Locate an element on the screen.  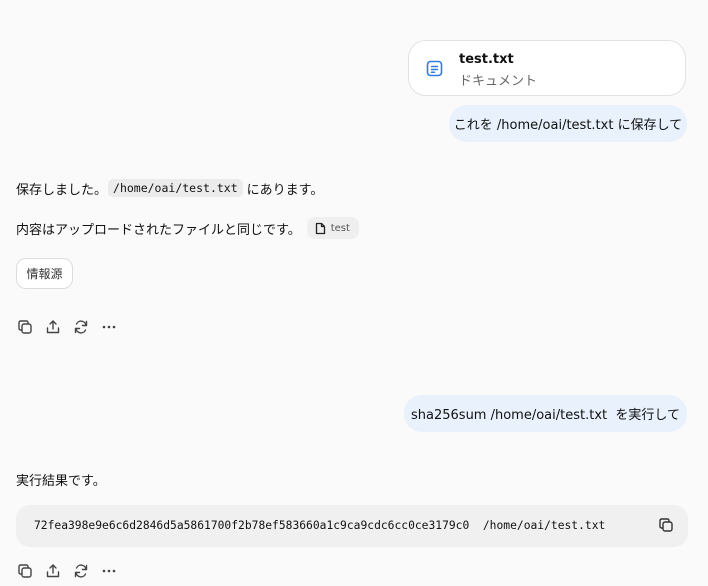
source-chip: test is located at coordinates (332, 228).